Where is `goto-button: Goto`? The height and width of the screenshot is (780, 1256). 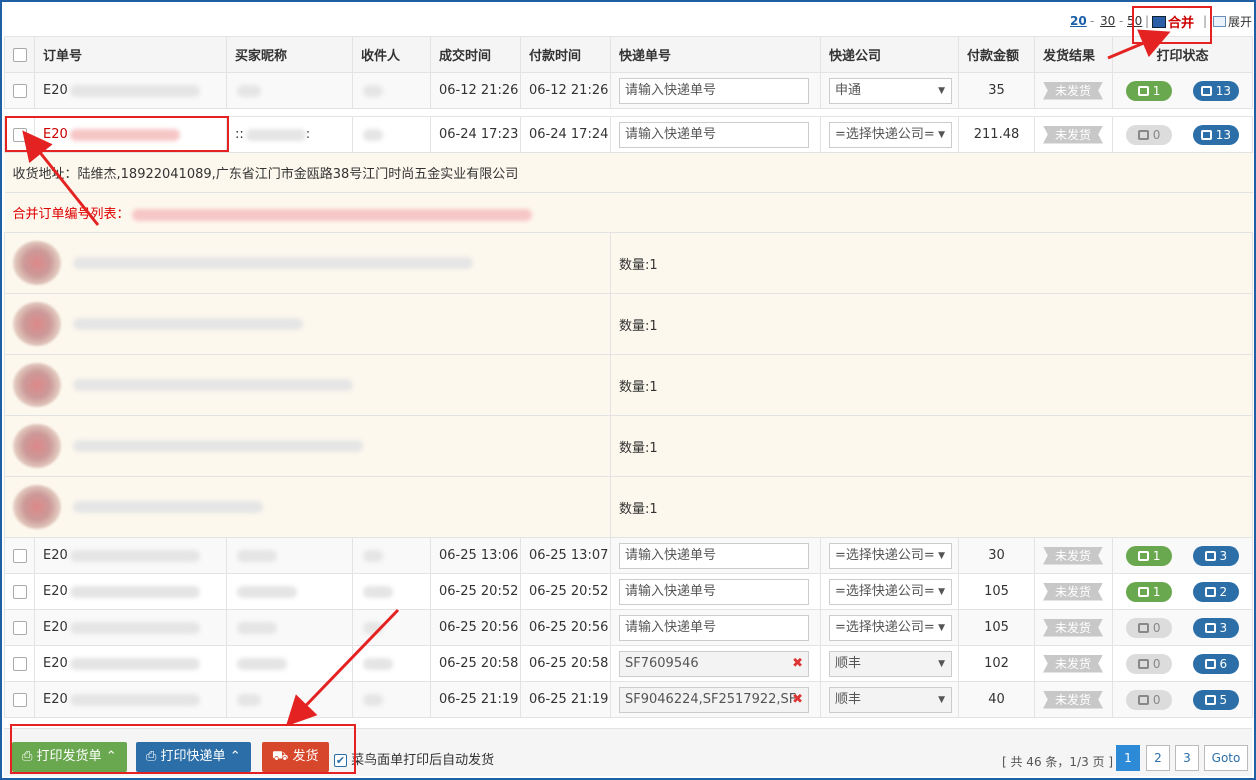
goto-button: Goto is located at coordinates (1226, 758).